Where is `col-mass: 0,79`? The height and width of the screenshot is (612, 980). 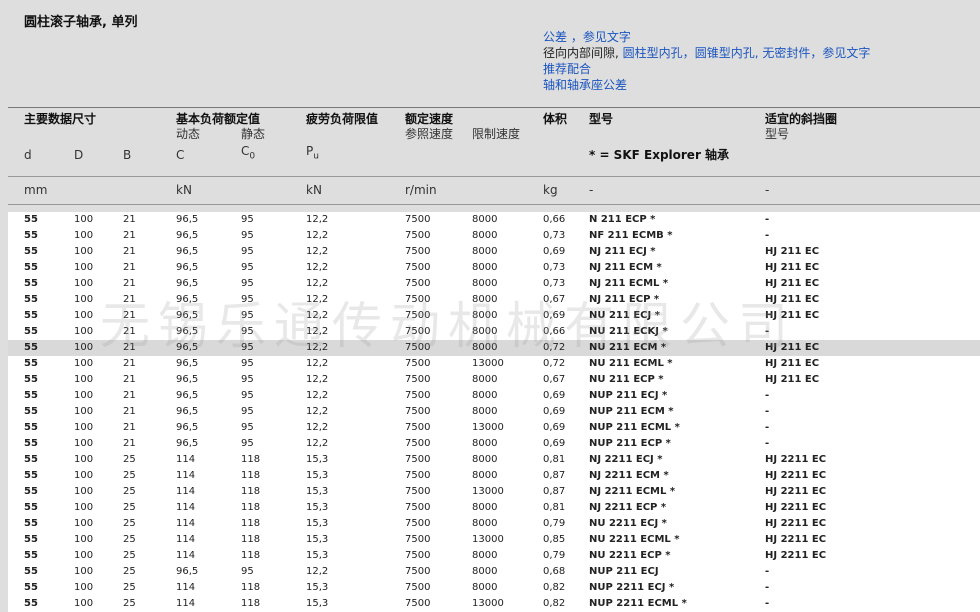
col-mass: 0,79 is located at coordinates (554, 555).